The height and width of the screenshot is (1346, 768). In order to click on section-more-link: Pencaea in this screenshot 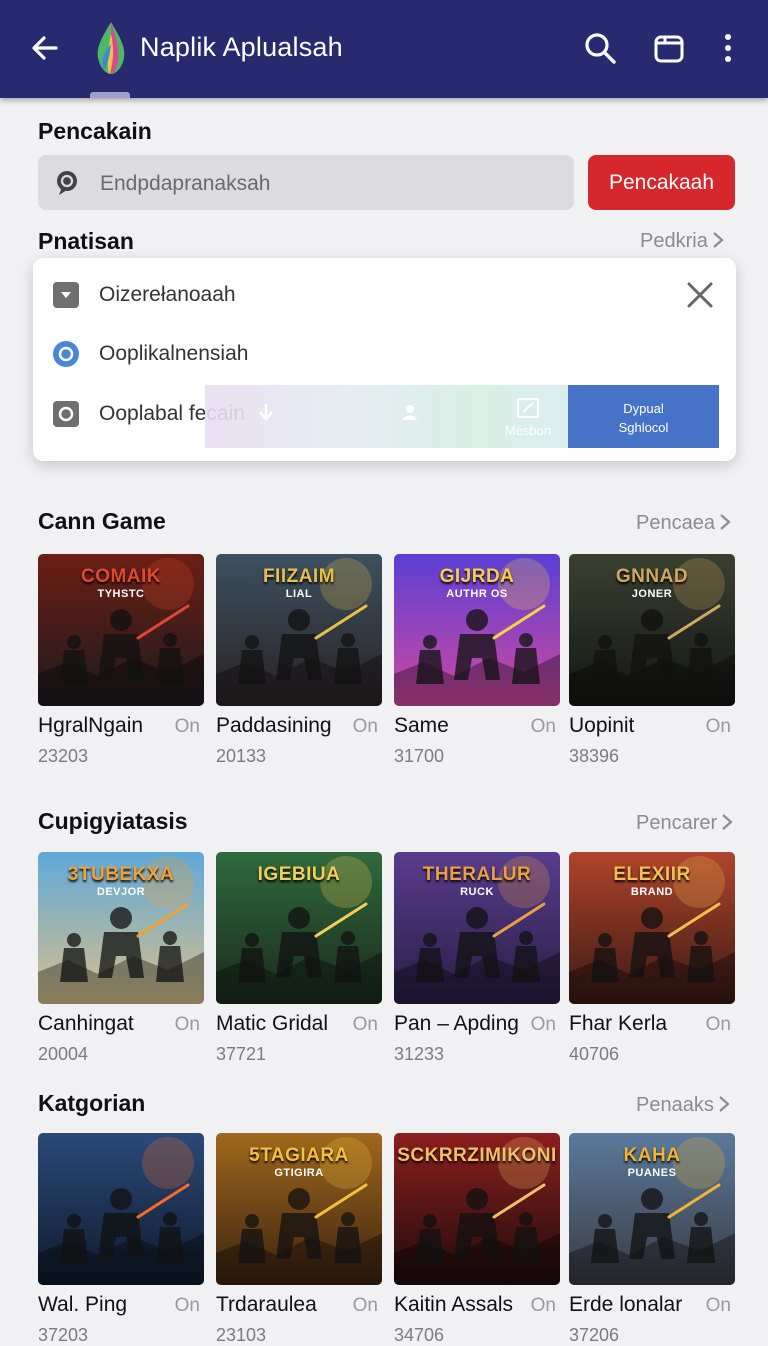, I will do `click(683, 523)`.